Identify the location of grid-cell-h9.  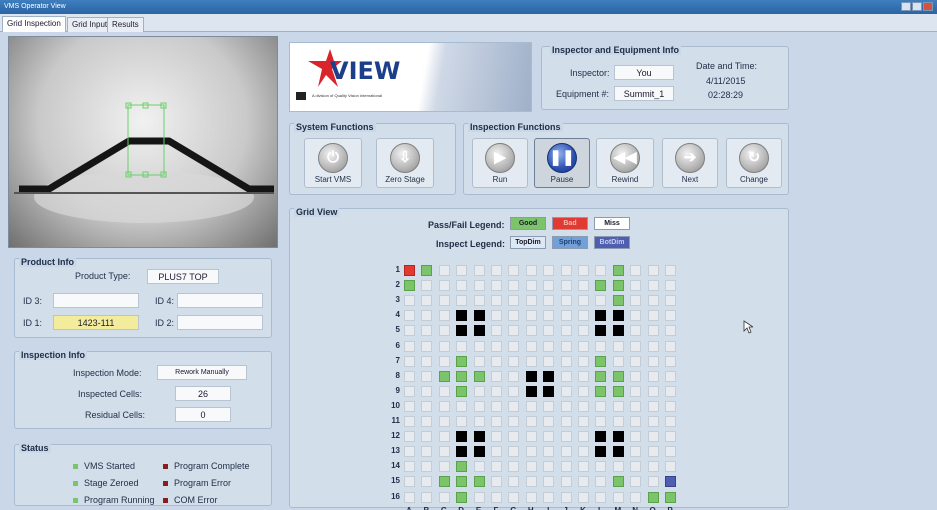
(531, 391).